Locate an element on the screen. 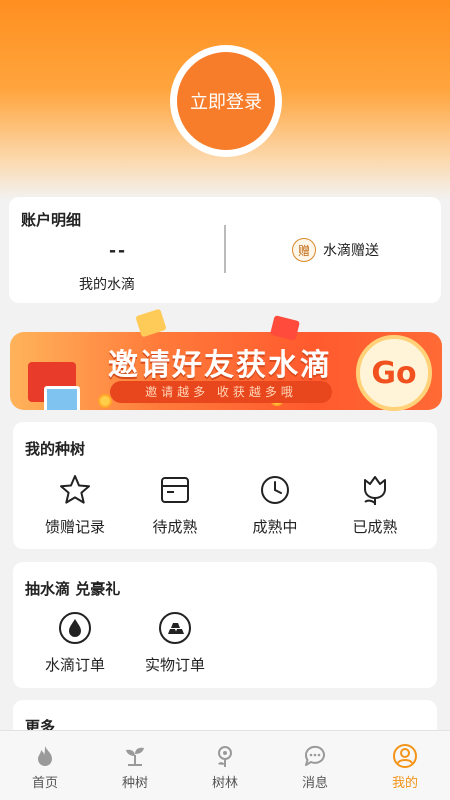  water-orders-label: 水滴订单 is located at coordinates (74, 665).